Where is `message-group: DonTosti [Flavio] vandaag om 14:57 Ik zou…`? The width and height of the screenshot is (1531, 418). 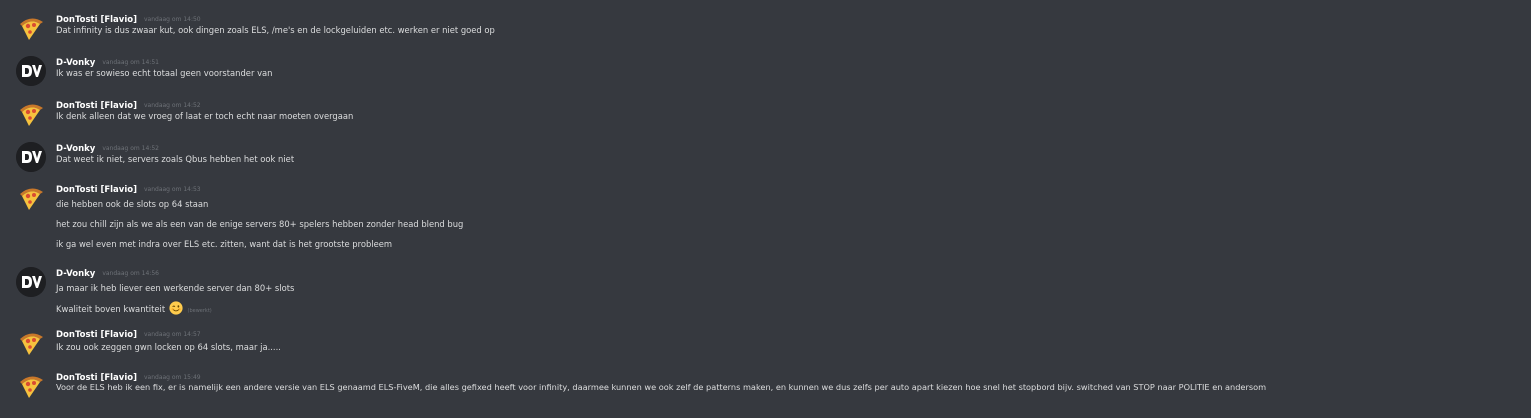
message-group: DonTosti [Flavio] vandaag om 14:57 Ik zou… is located at coordinates (765, 340).